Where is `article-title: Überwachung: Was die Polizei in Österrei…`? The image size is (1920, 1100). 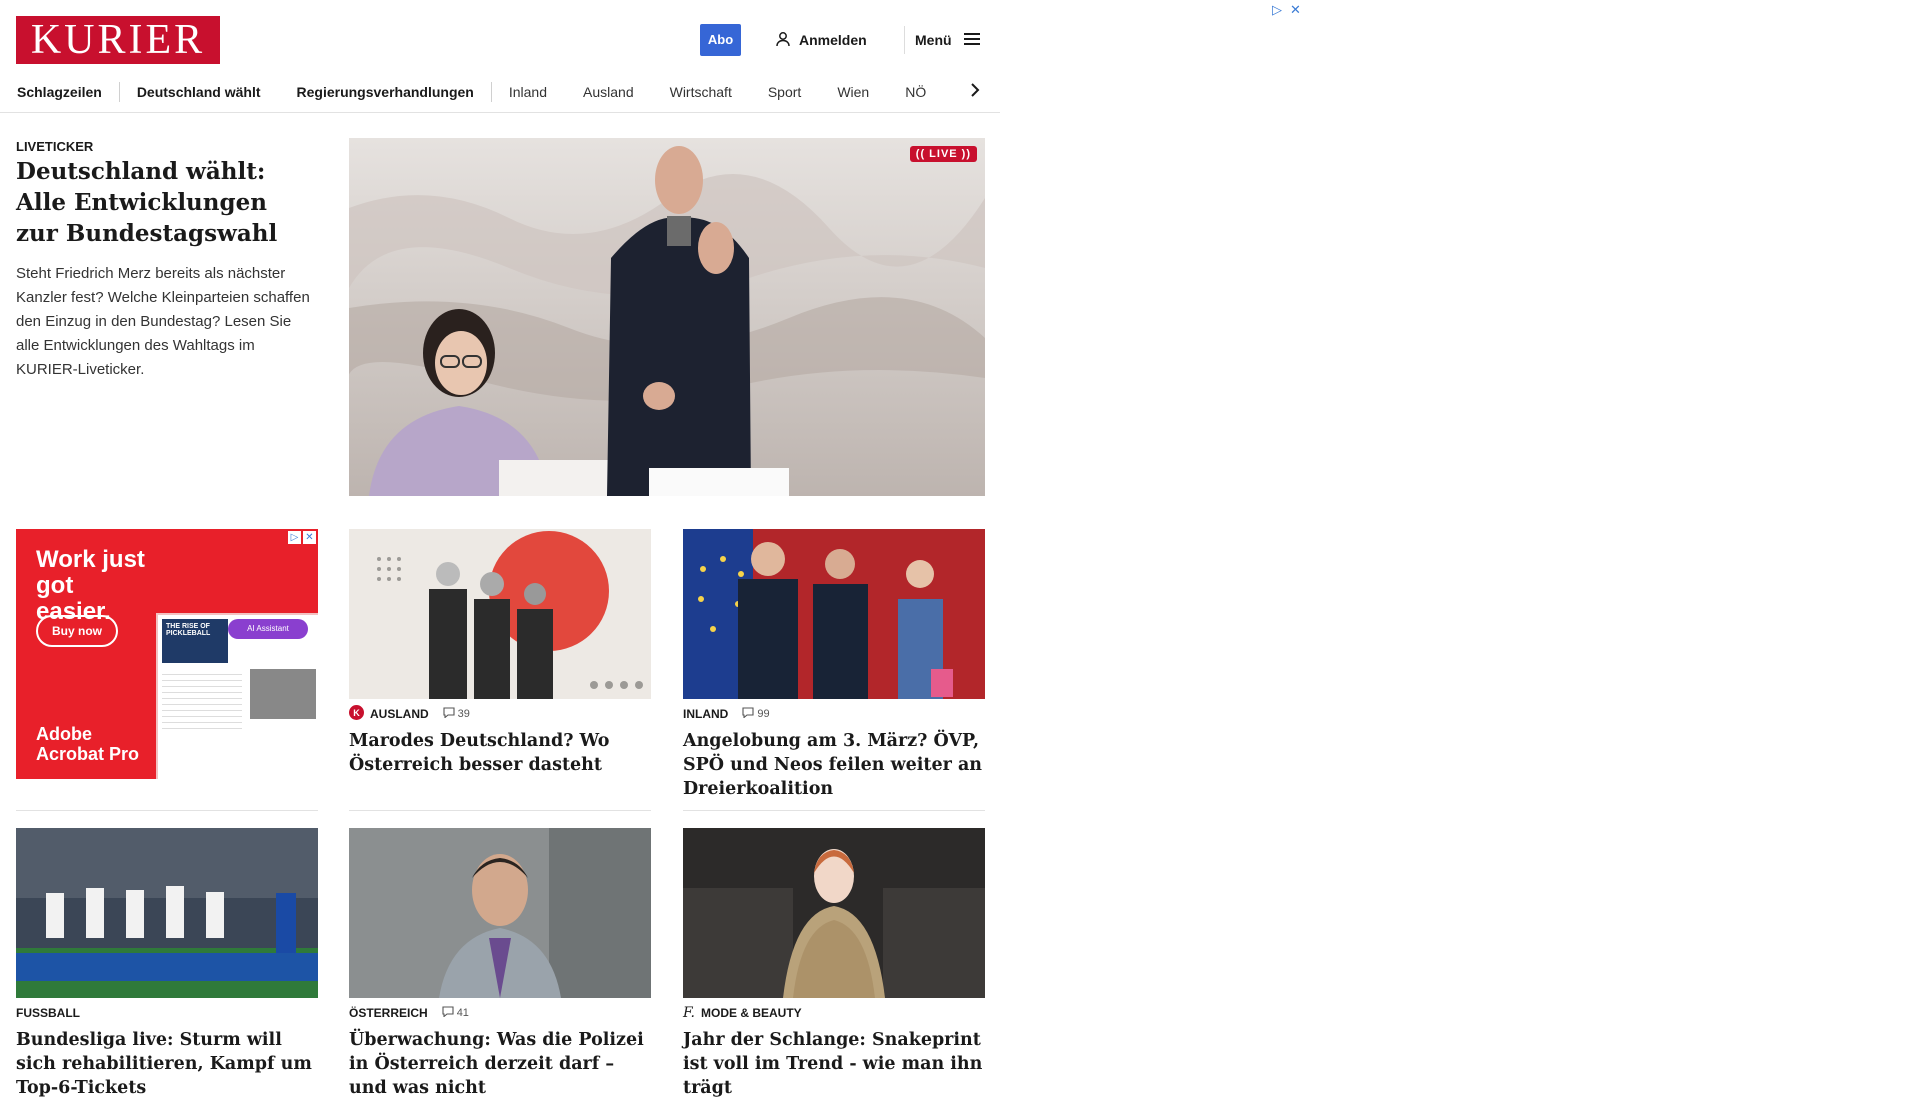 article-title: Überwachung: Was die Polizei in Österrei… is located at coordinates (500, 1064).